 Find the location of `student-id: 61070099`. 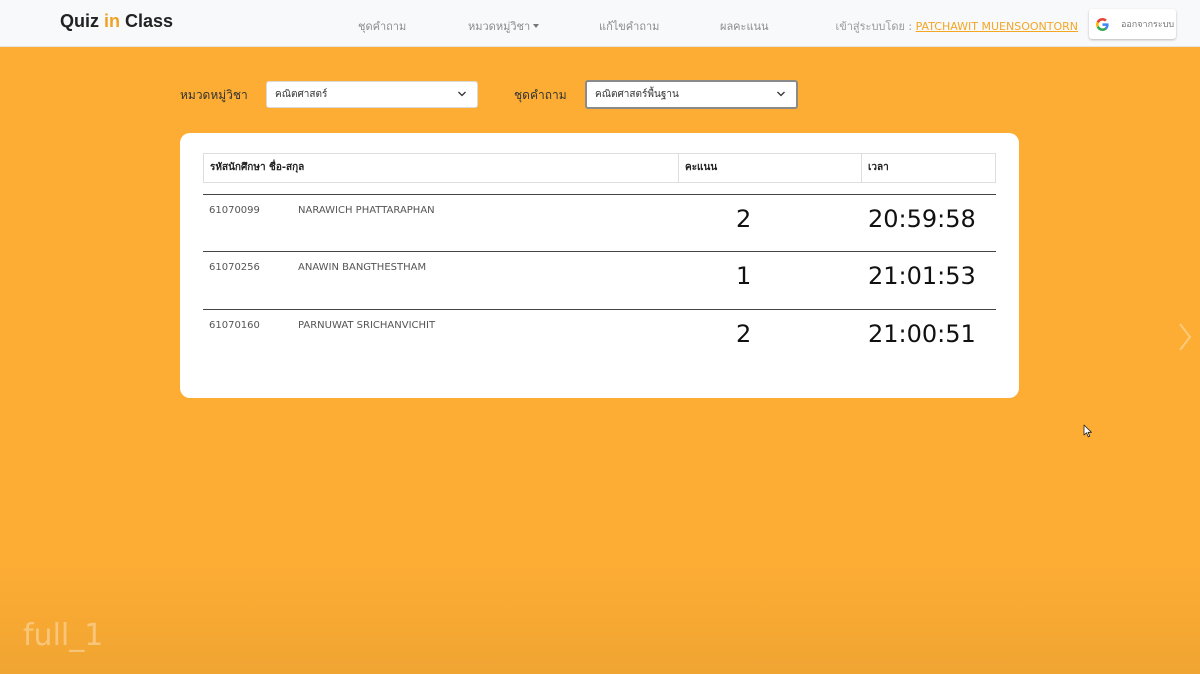

student-id: 61070099 is located at coordinates (234, 210).